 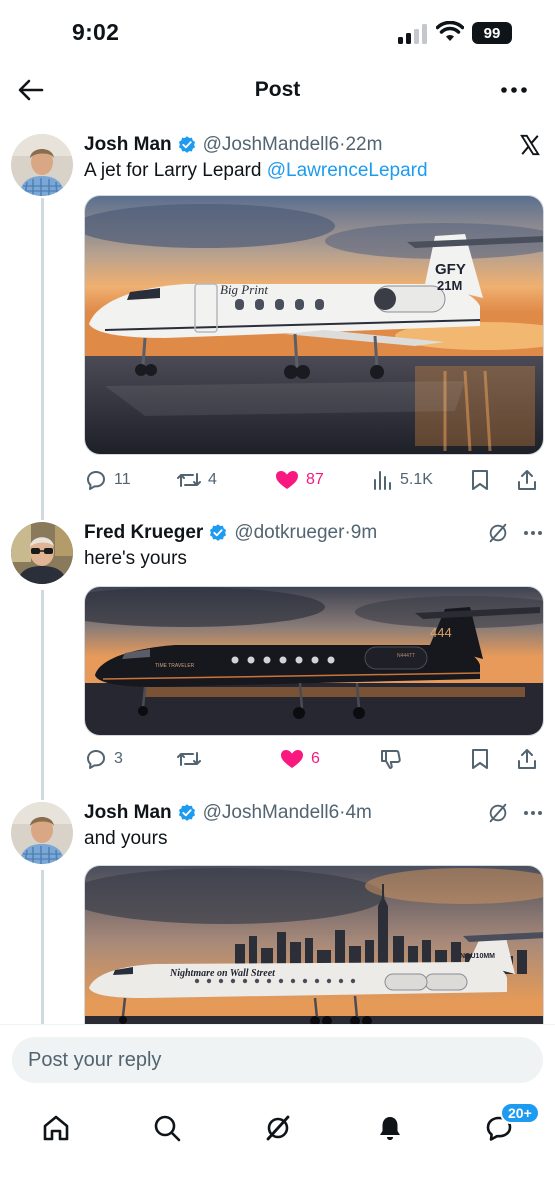 I want to click on reply-composer: Post your reply, so click(x=277, y=1059).